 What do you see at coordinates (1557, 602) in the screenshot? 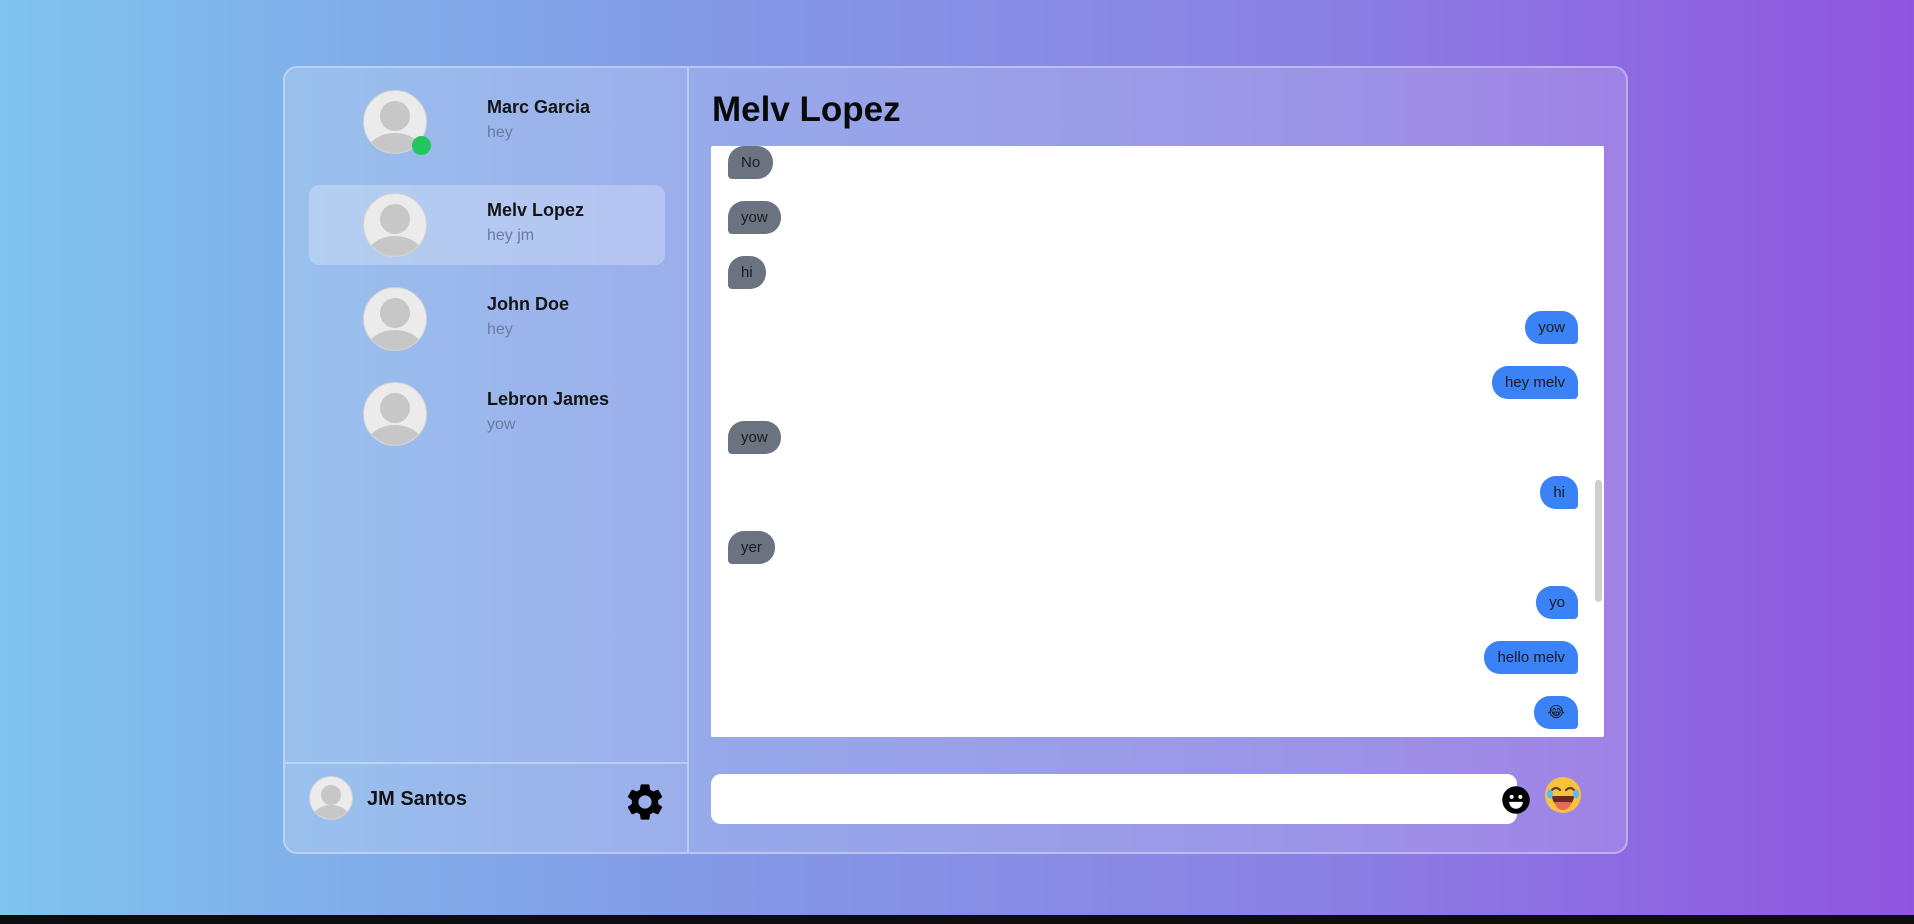
I see `message-sent: yo` at bounding box center [1557, 602].